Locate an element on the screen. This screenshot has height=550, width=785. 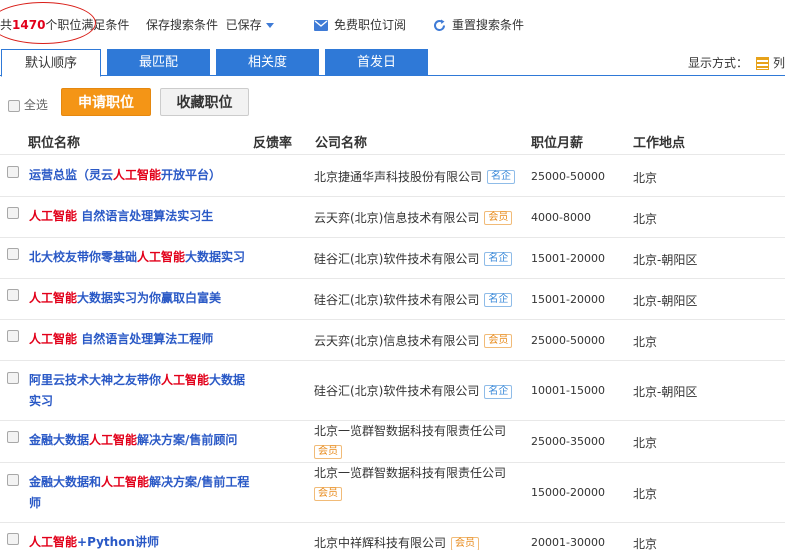
col-feedback: 反馈率 is located at coordinates (273, 143).